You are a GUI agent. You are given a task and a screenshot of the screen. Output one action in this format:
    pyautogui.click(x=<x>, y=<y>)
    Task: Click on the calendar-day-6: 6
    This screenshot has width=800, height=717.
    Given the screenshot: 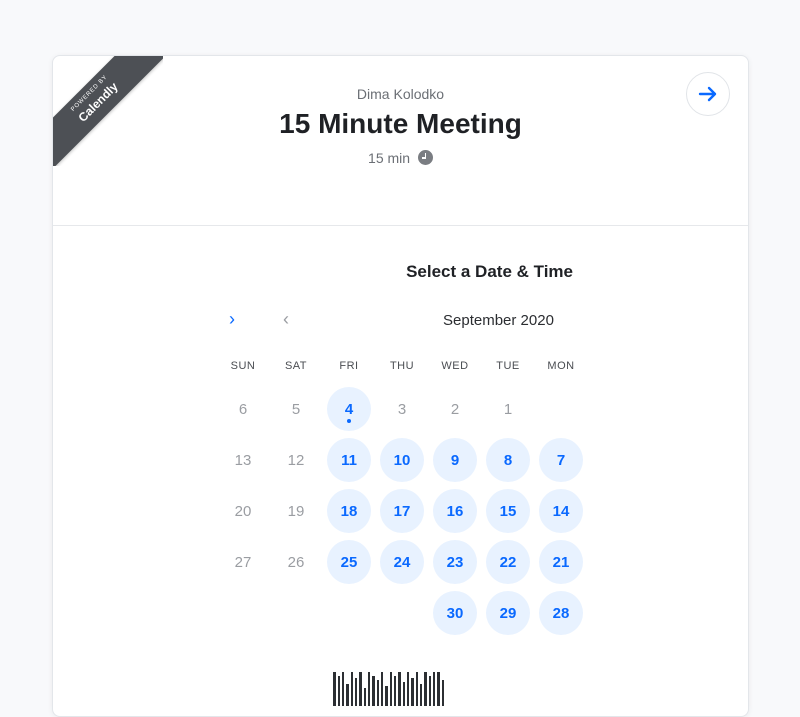 What is the action you would take?
    pyautogui.click(x=243, y=409)
    